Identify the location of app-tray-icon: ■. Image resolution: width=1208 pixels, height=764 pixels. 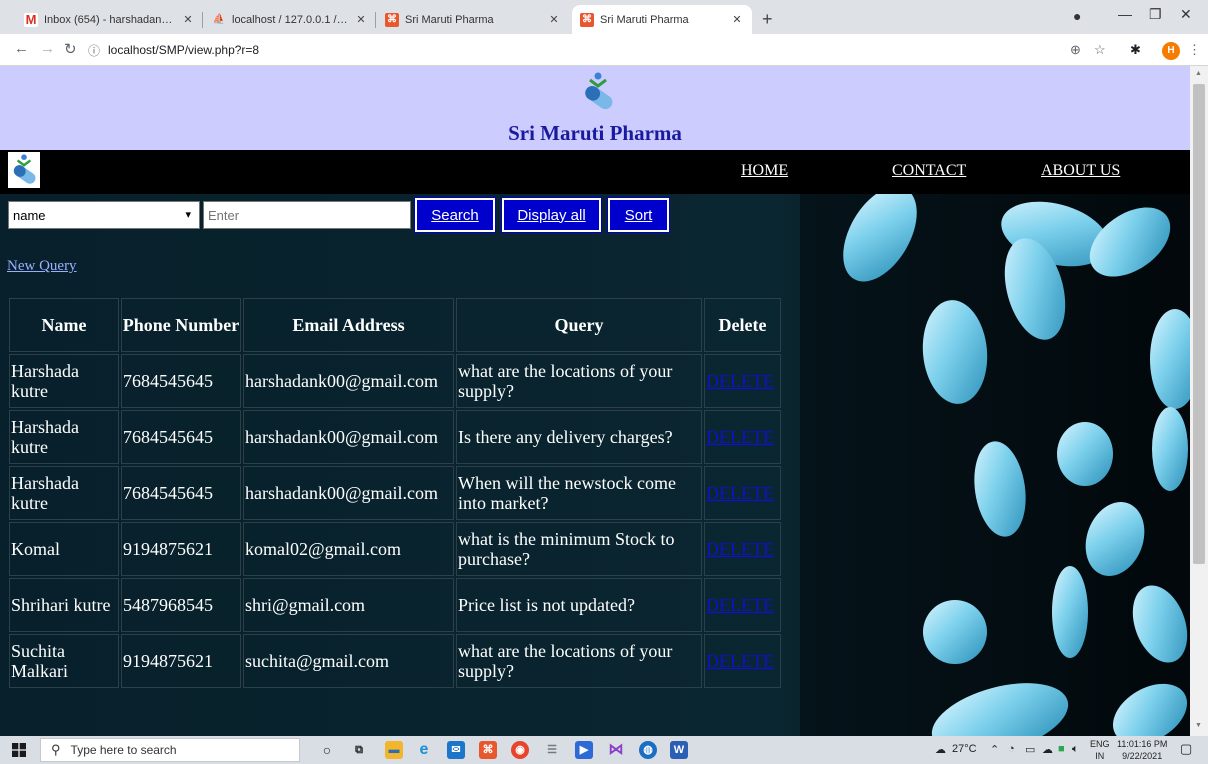
(1061, 749).